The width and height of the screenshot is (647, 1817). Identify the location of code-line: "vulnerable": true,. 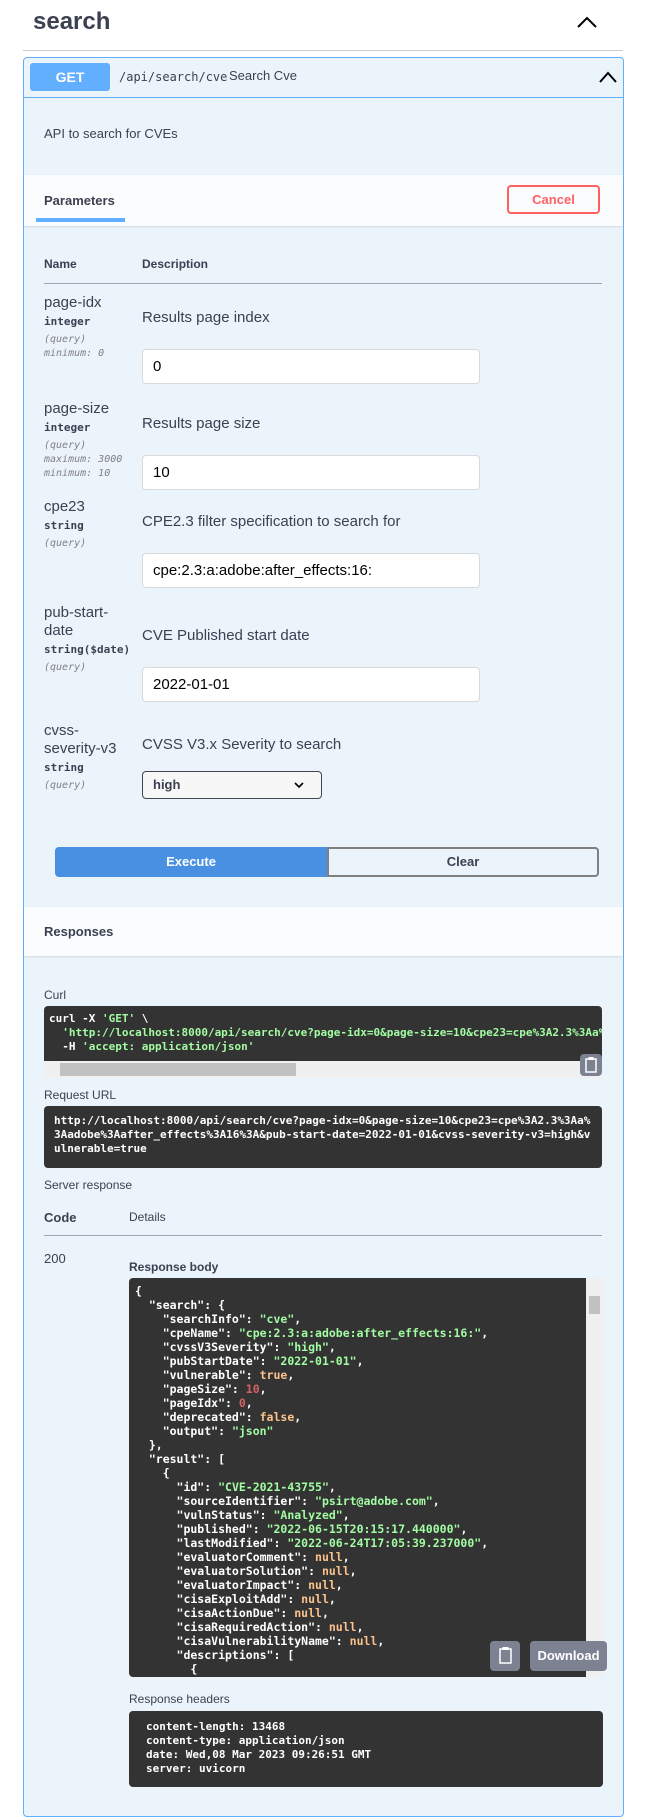
(357, 1375).